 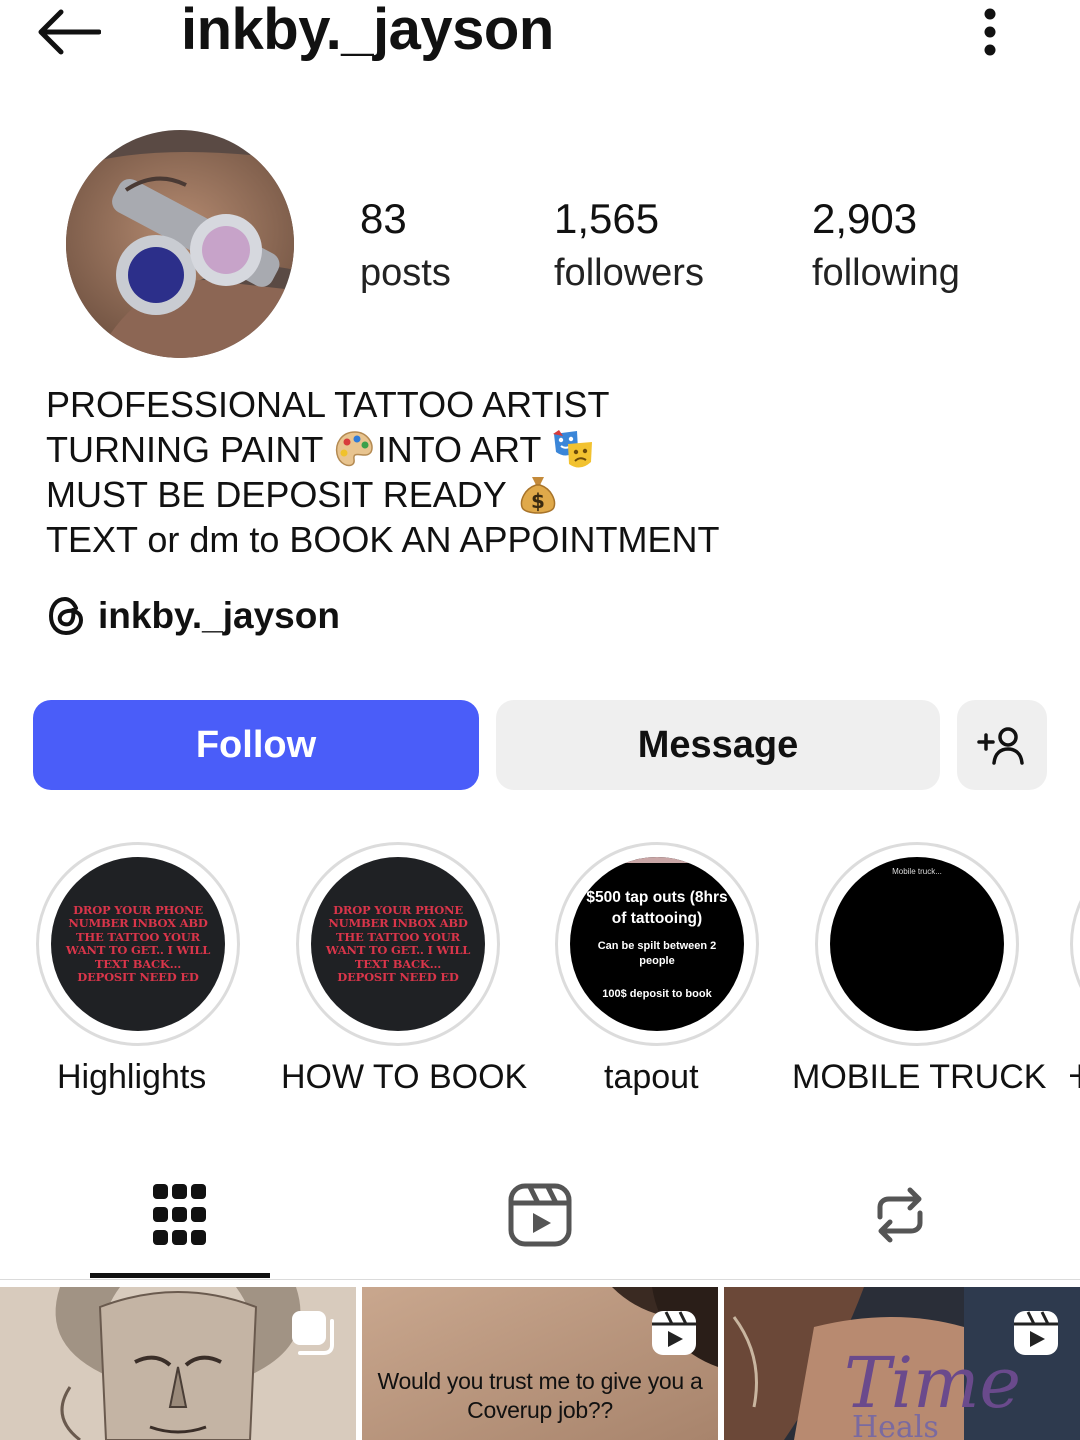 I want to click on performing-arts-icon, so click(x=572, y=448).